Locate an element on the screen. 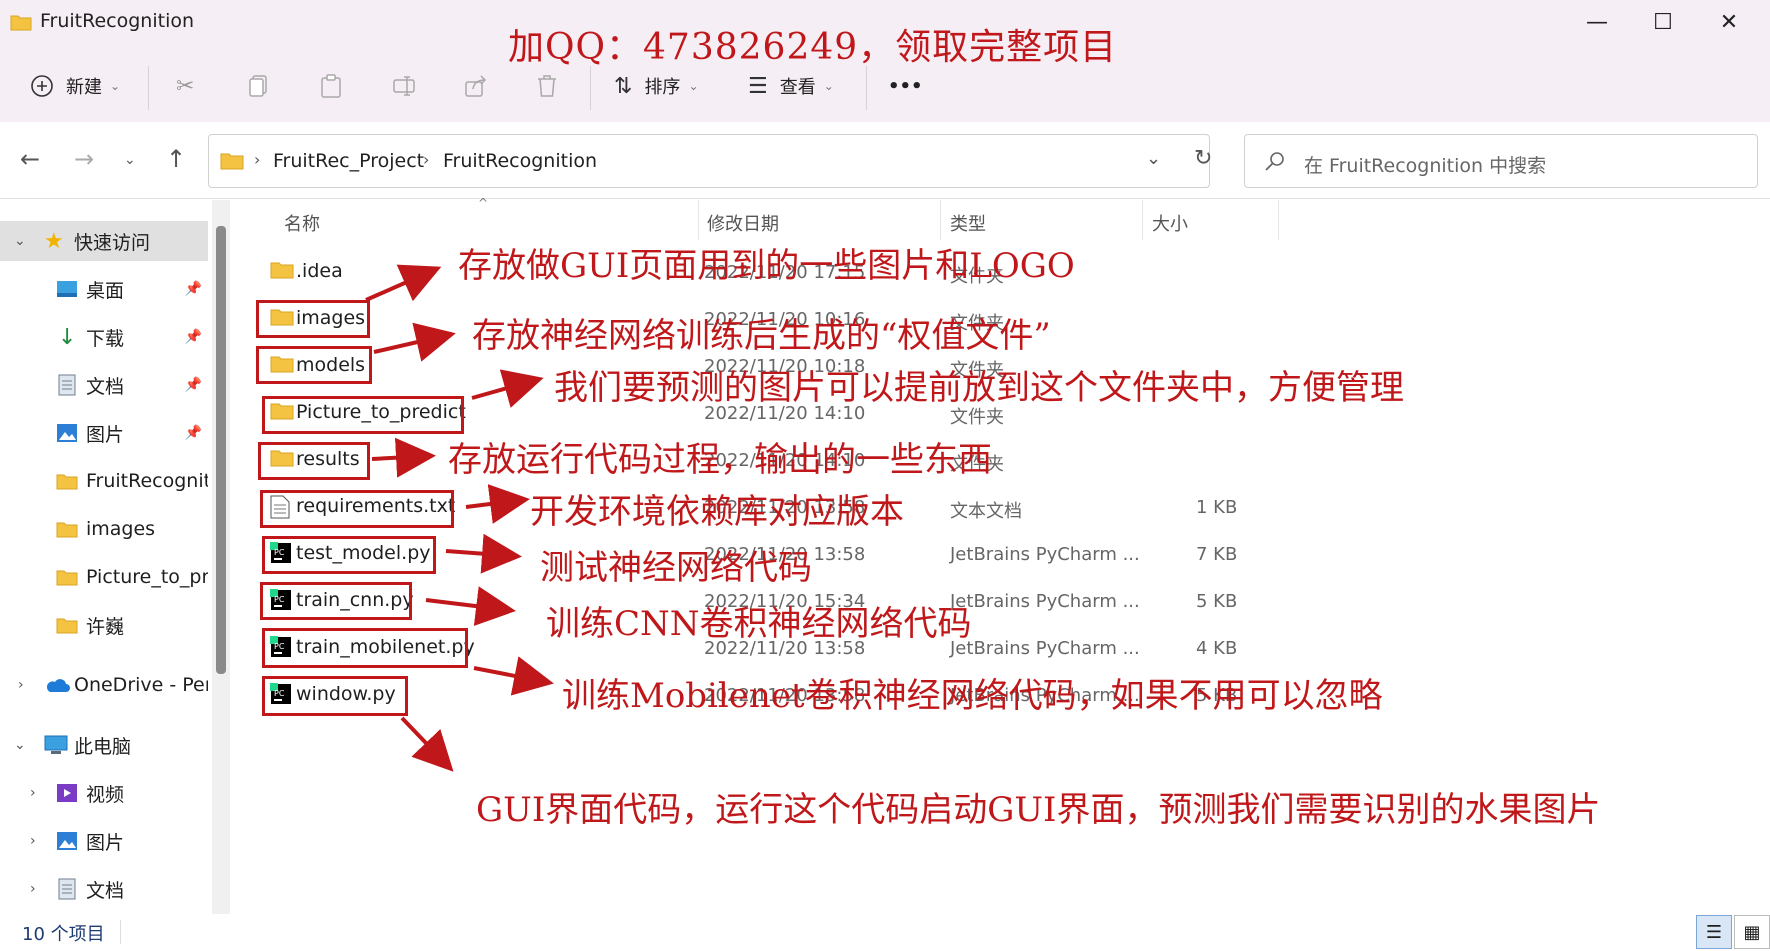  arrow-to-test-model-note is located at coordinates (483, 553).